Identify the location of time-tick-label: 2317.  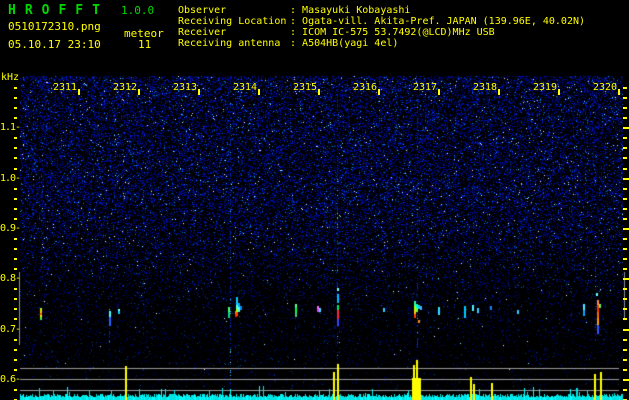
(425, 87).